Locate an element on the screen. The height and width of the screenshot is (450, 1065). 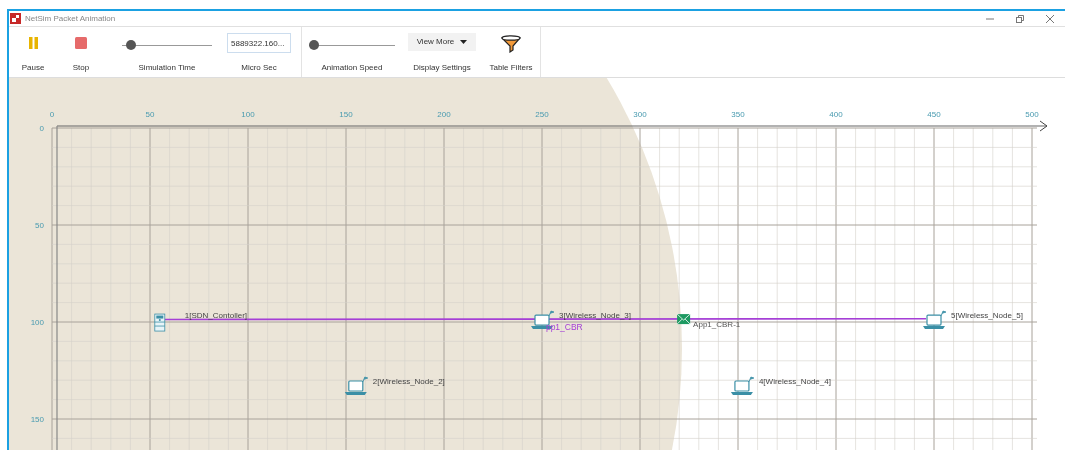
x-tick-label: 350 is located at coordinates (738, 114).